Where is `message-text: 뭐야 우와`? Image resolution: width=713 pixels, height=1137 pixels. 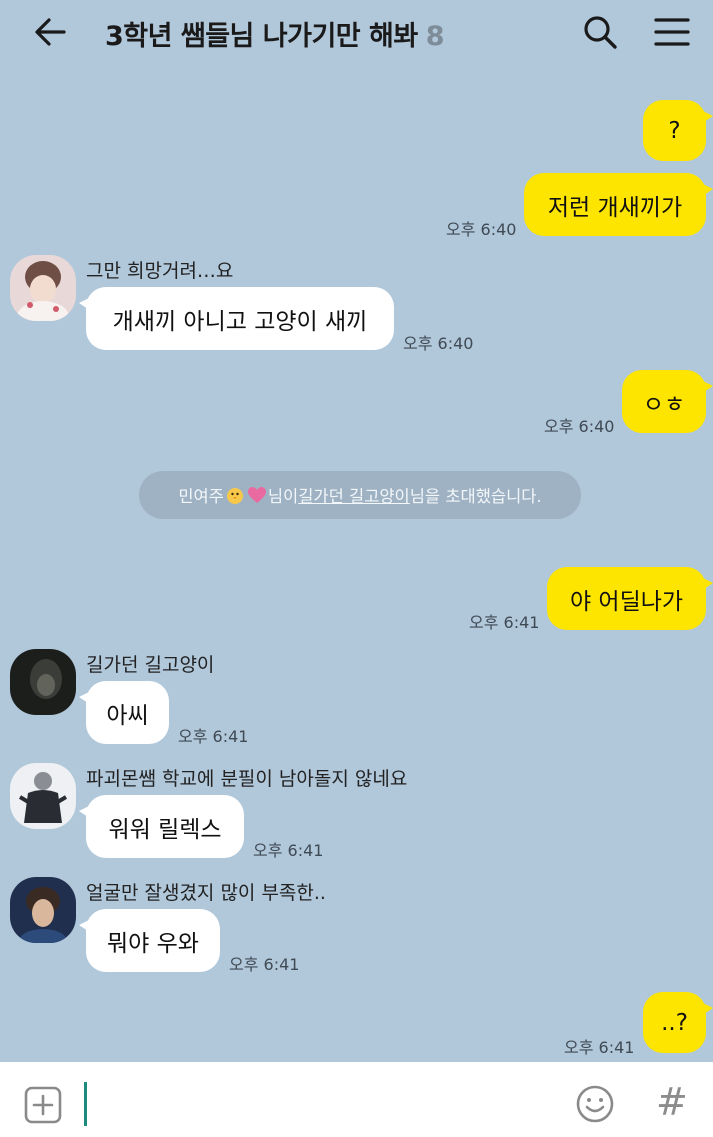
message-text: 뭐야 우와 is located at coordinates (153, 943).